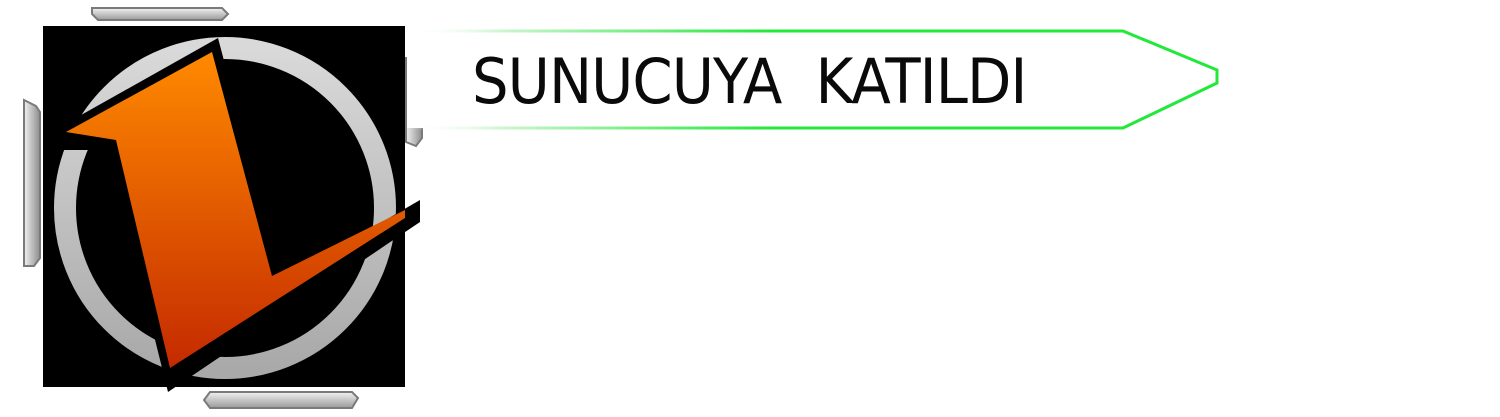 This screenshot has height=417, width=1500. Describe the element at coordinates (160, 14) in the screenshot. I see `frame-tab-top` at that location.